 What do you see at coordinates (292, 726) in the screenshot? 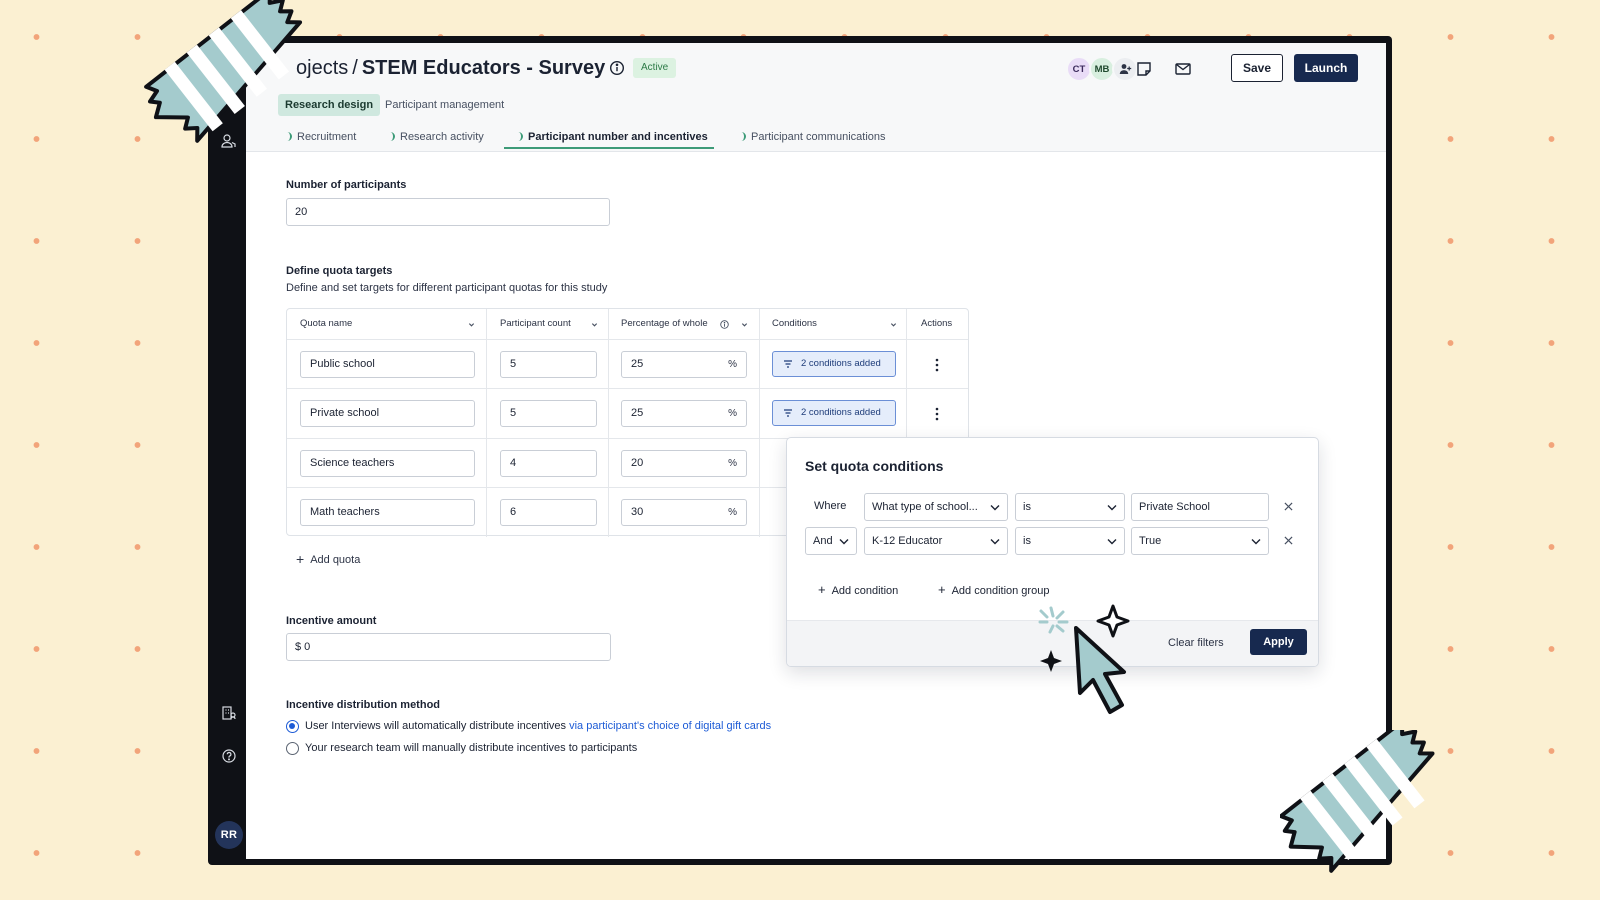
I see `auto-distribution-radio` at bounding box center [292, 726].